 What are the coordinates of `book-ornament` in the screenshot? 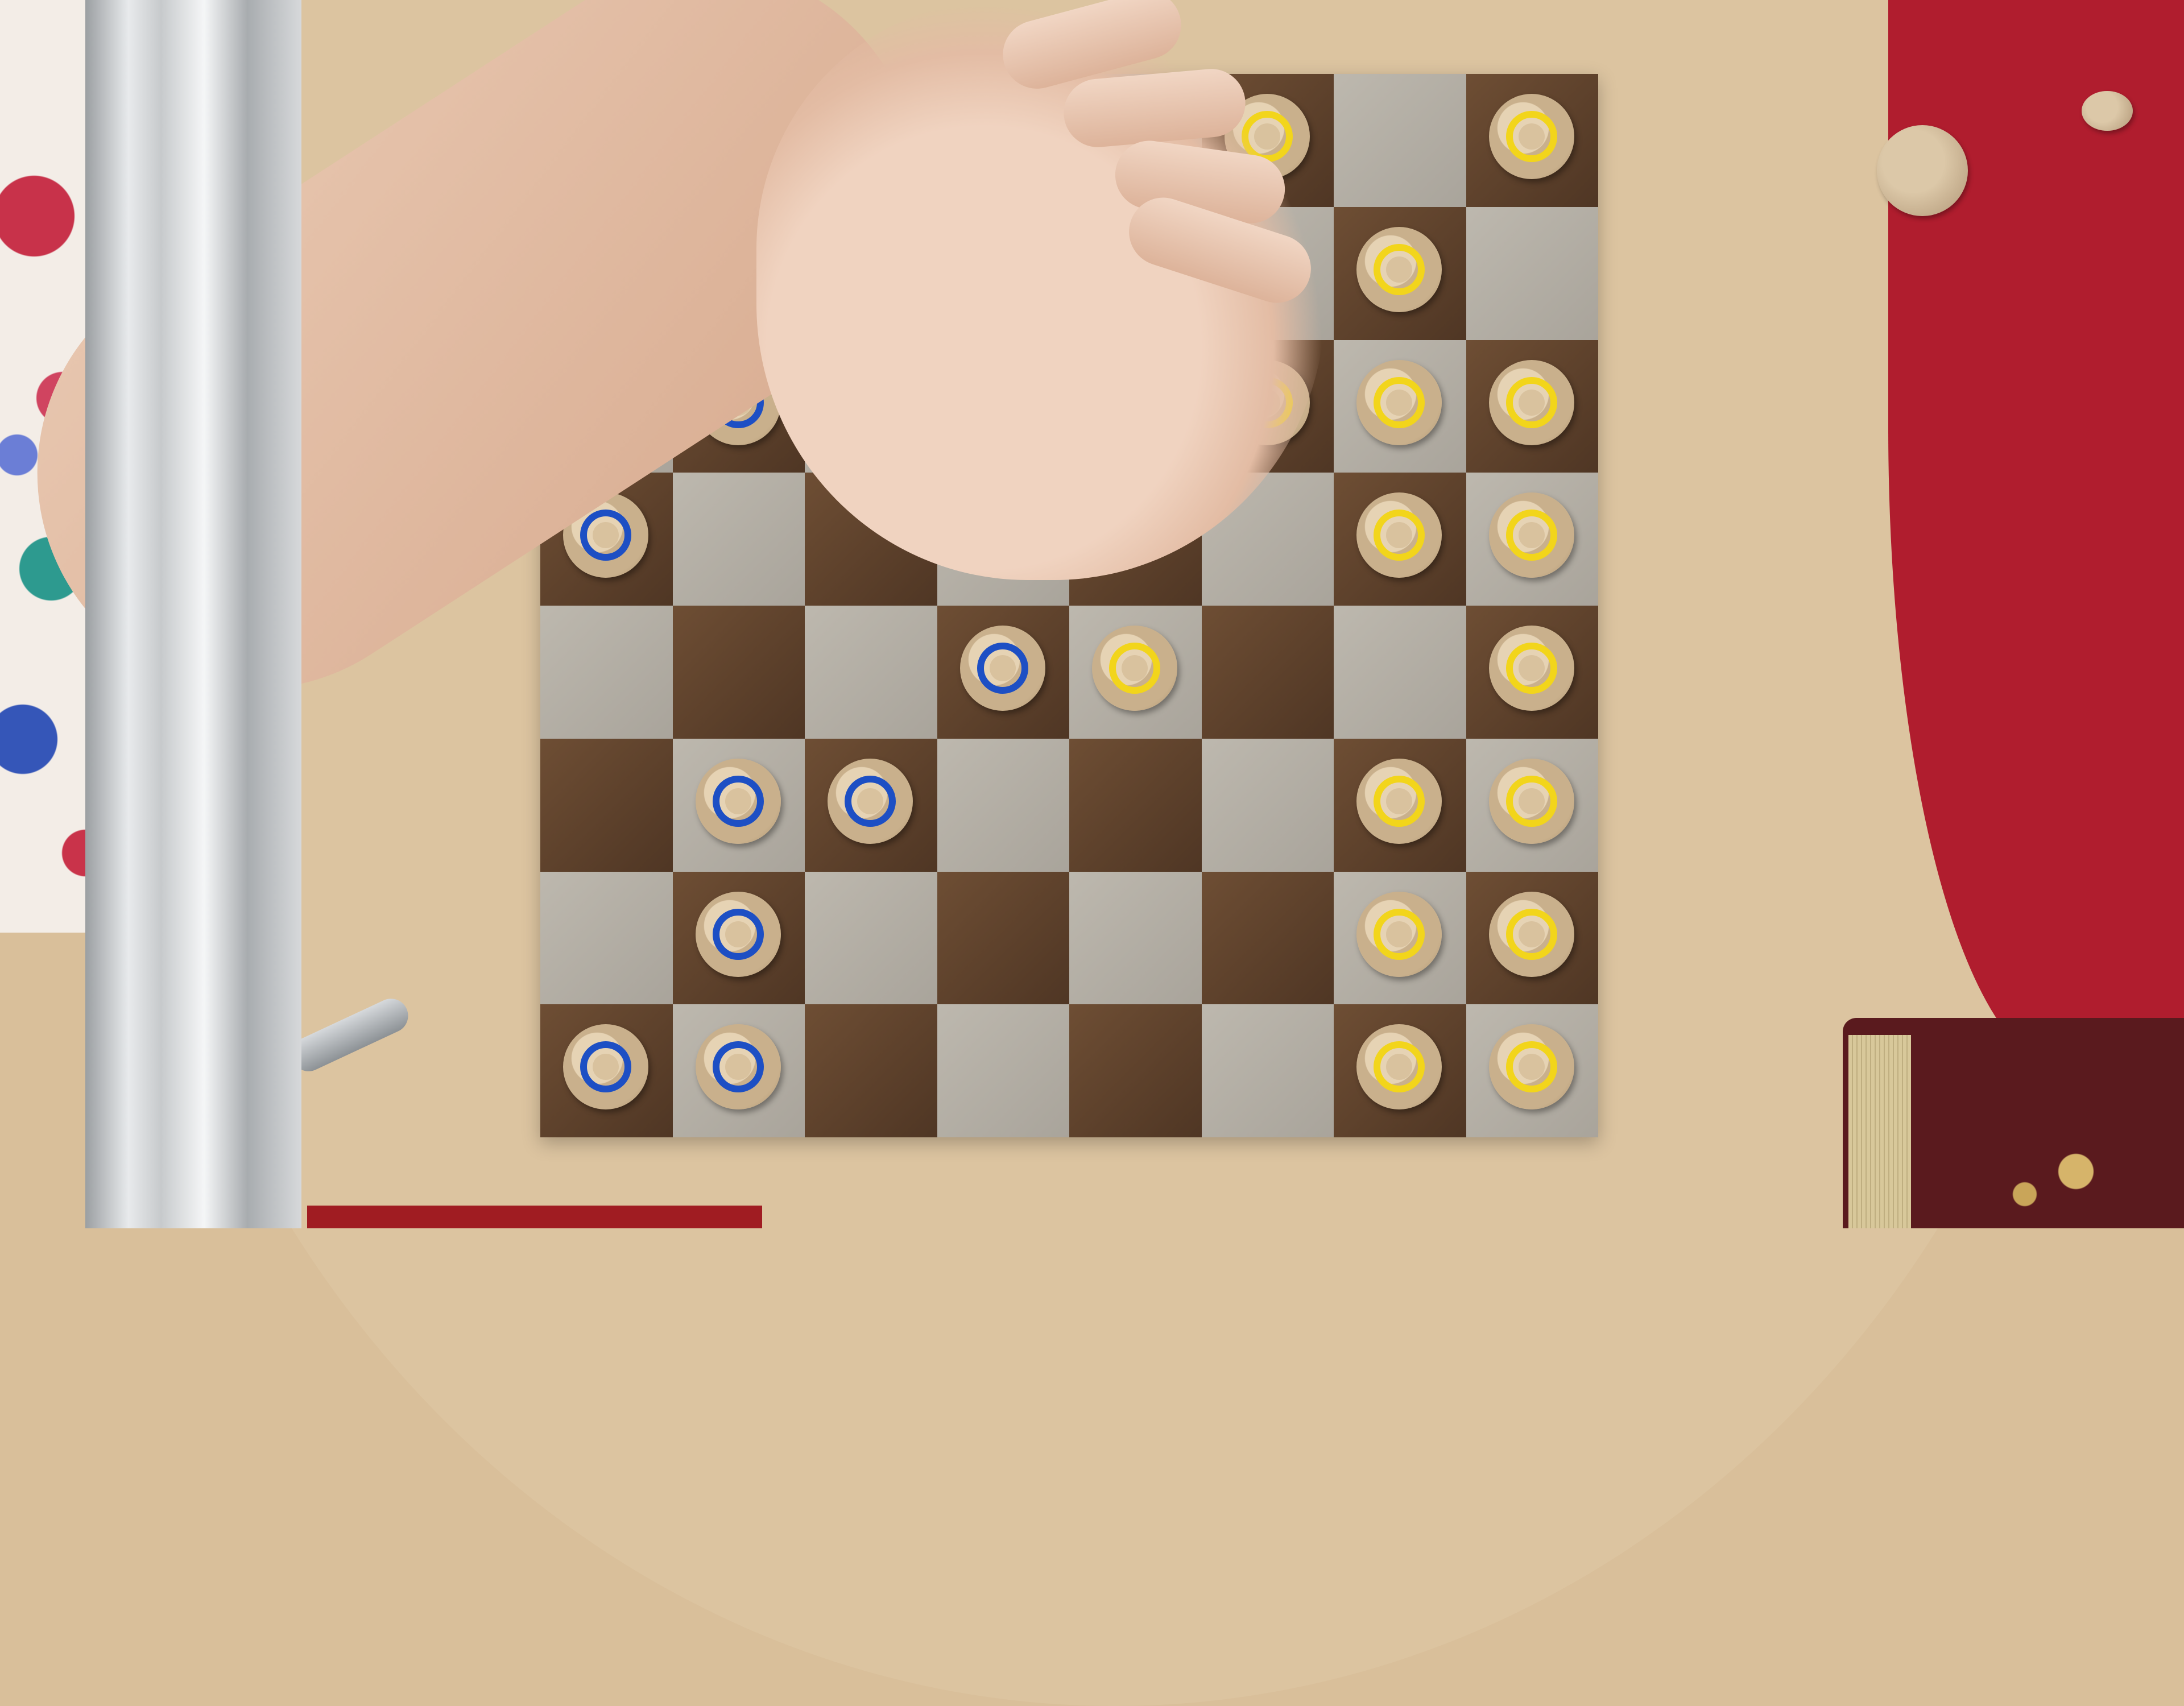 It's located at (2076, 1171).